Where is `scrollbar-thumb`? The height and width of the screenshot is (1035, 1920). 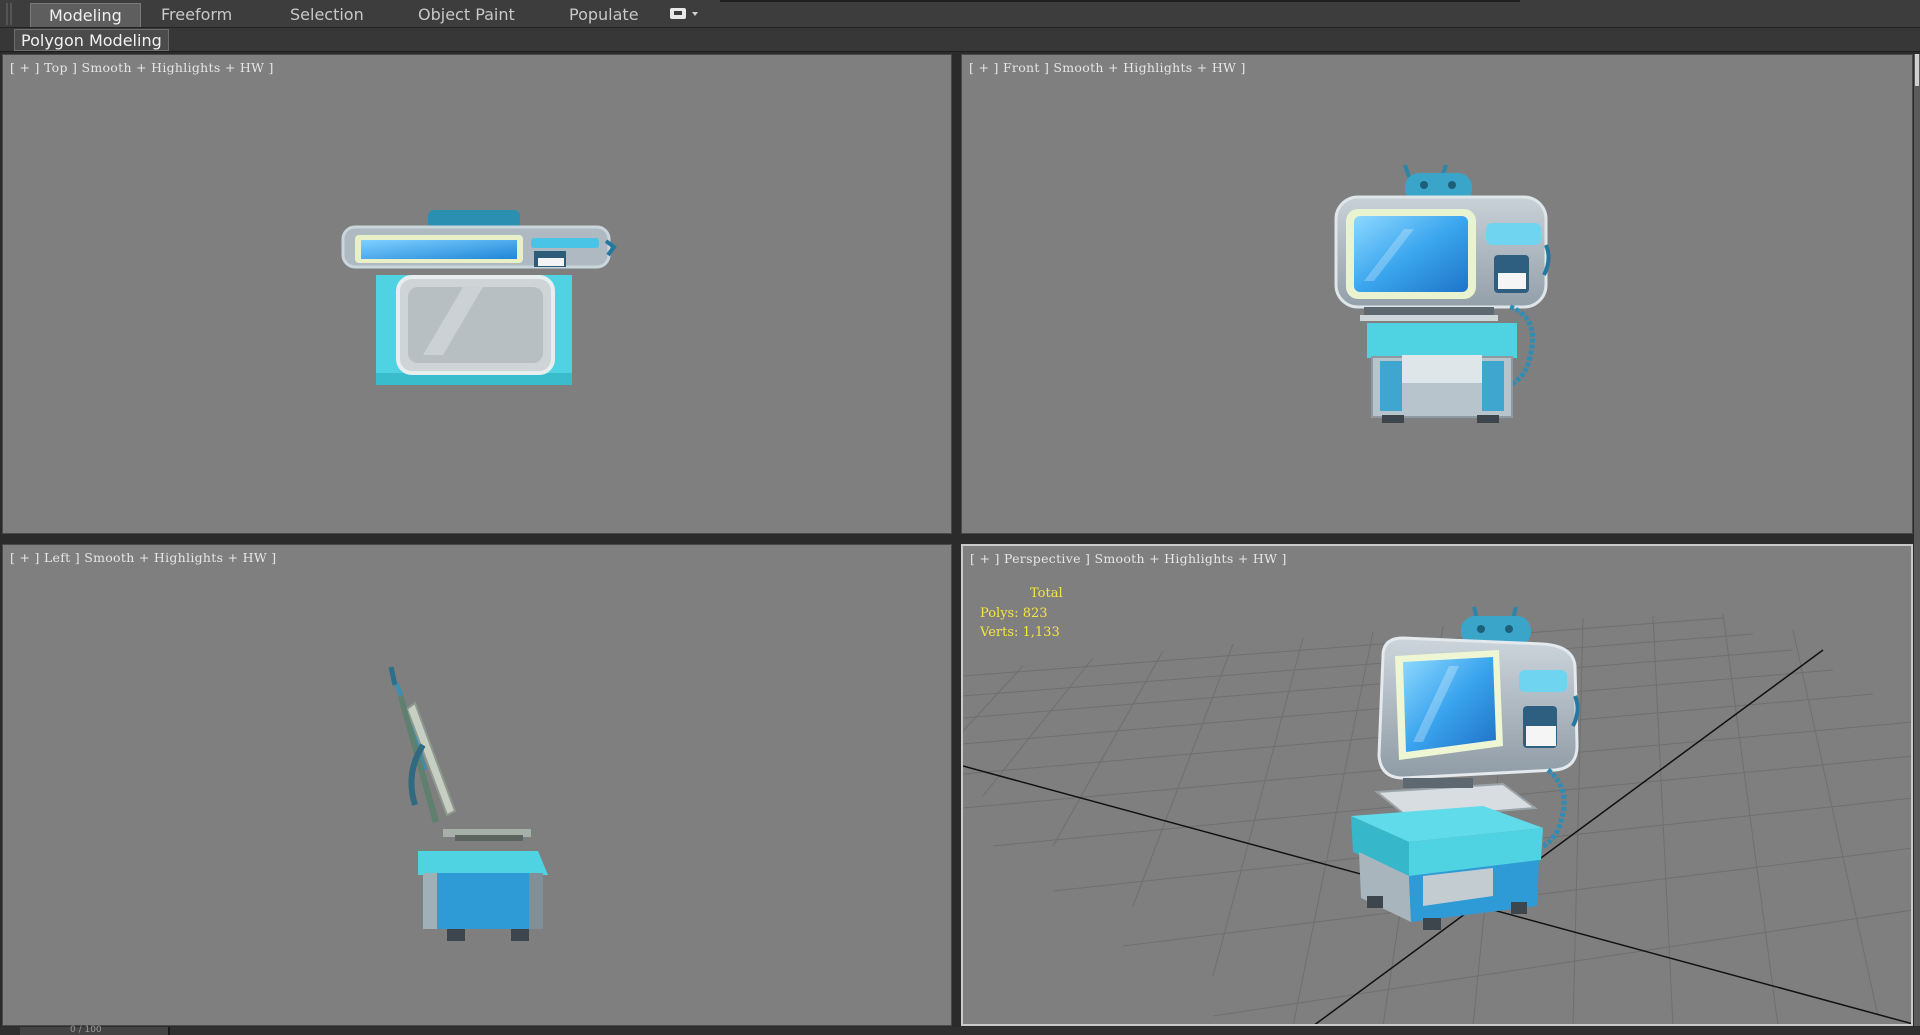 scrollbar-thumb is located at coordinates (1917, 70).